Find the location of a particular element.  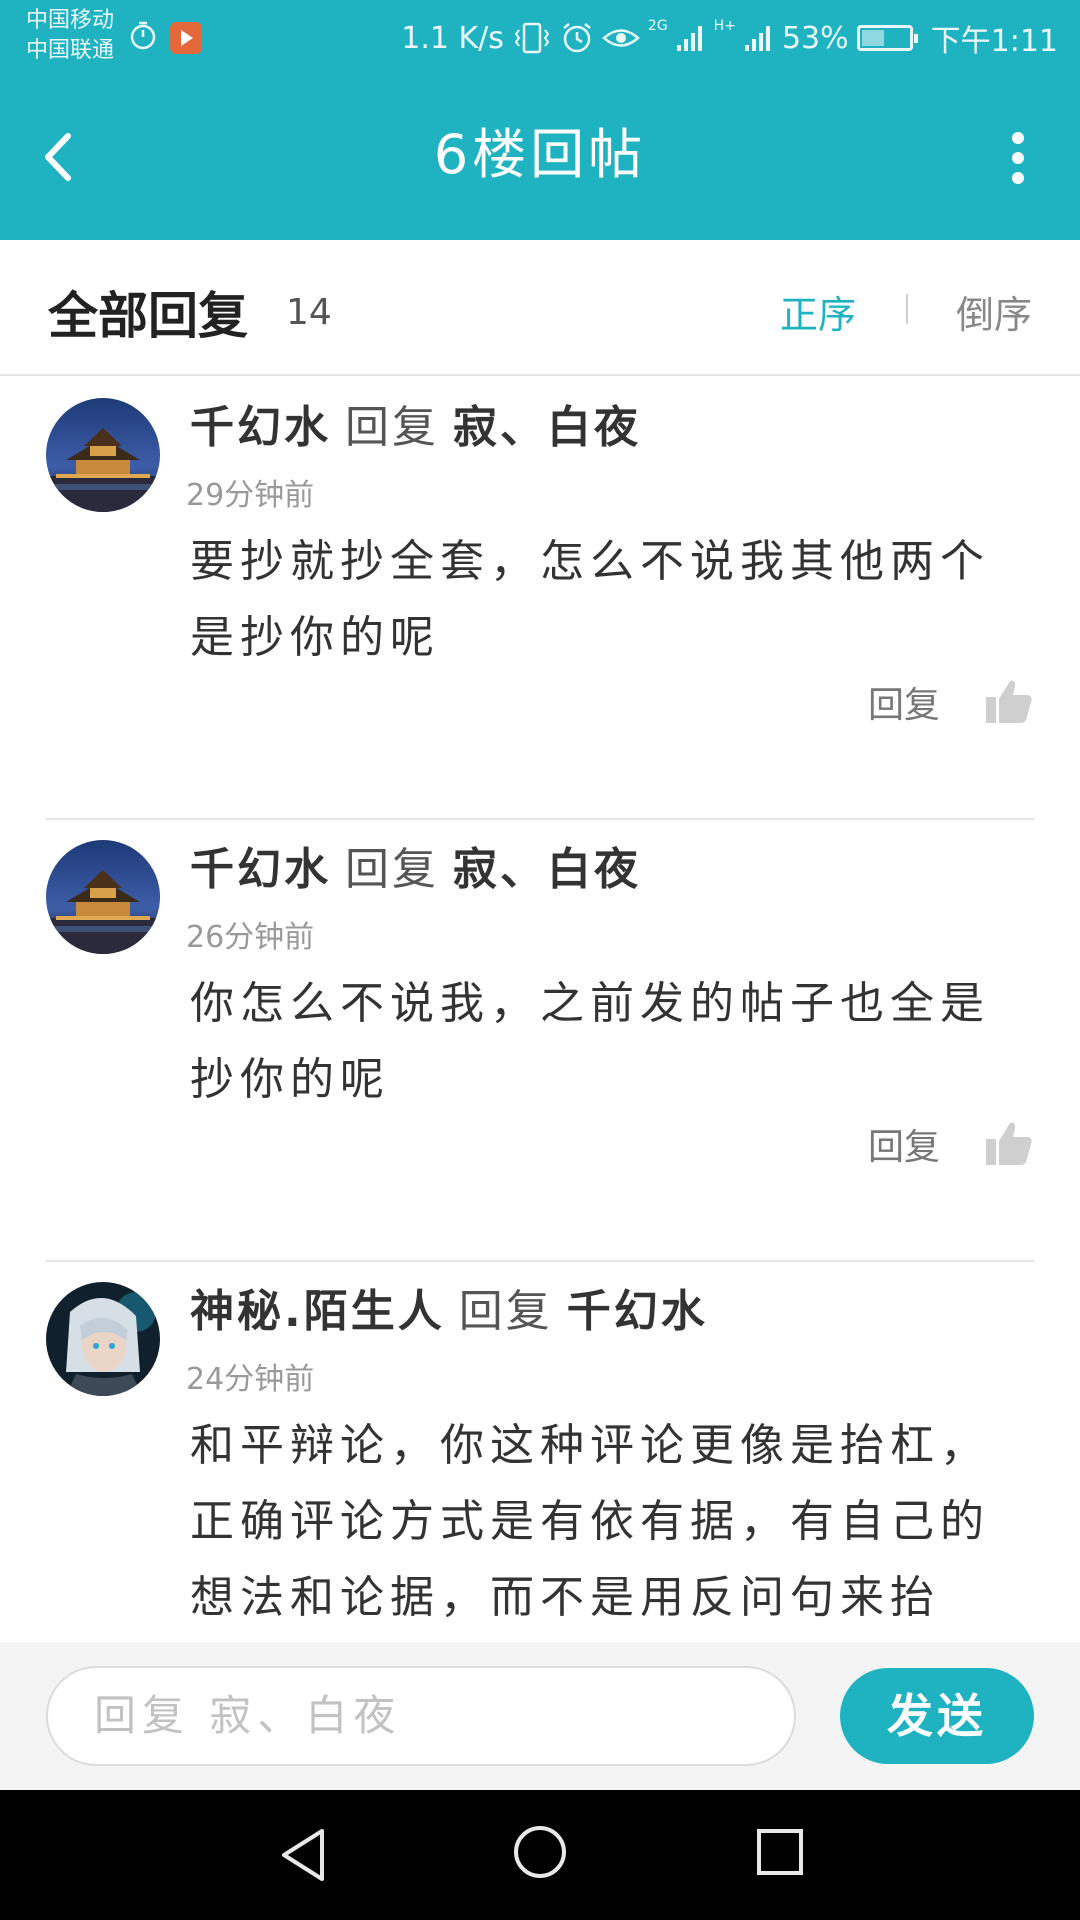

eye-icon is located at coordinates (621, 38).